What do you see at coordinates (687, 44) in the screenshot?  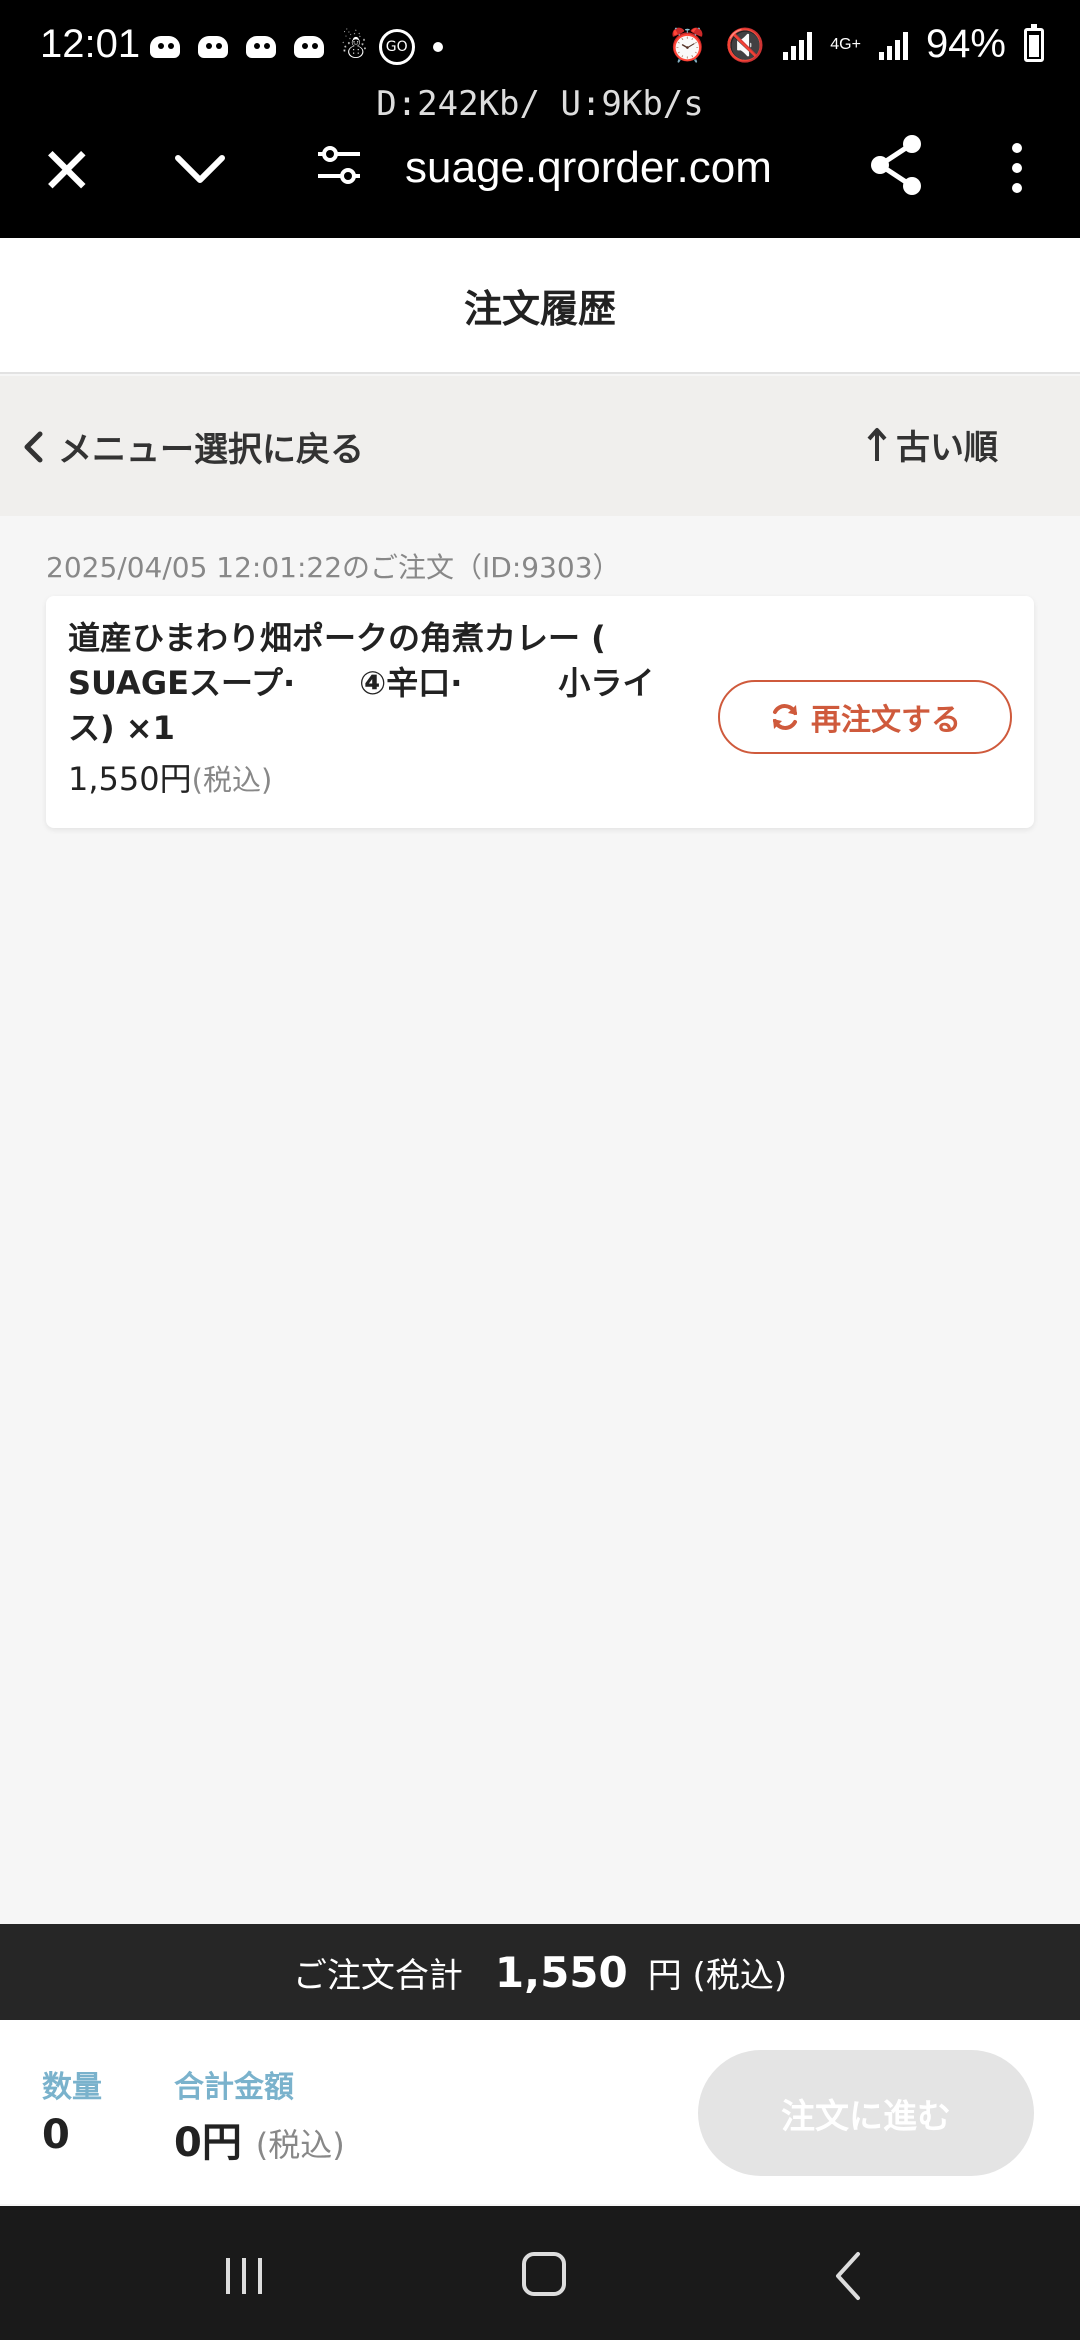 I see `alarm-icon: ⏰` at bounding box center [687, 44].